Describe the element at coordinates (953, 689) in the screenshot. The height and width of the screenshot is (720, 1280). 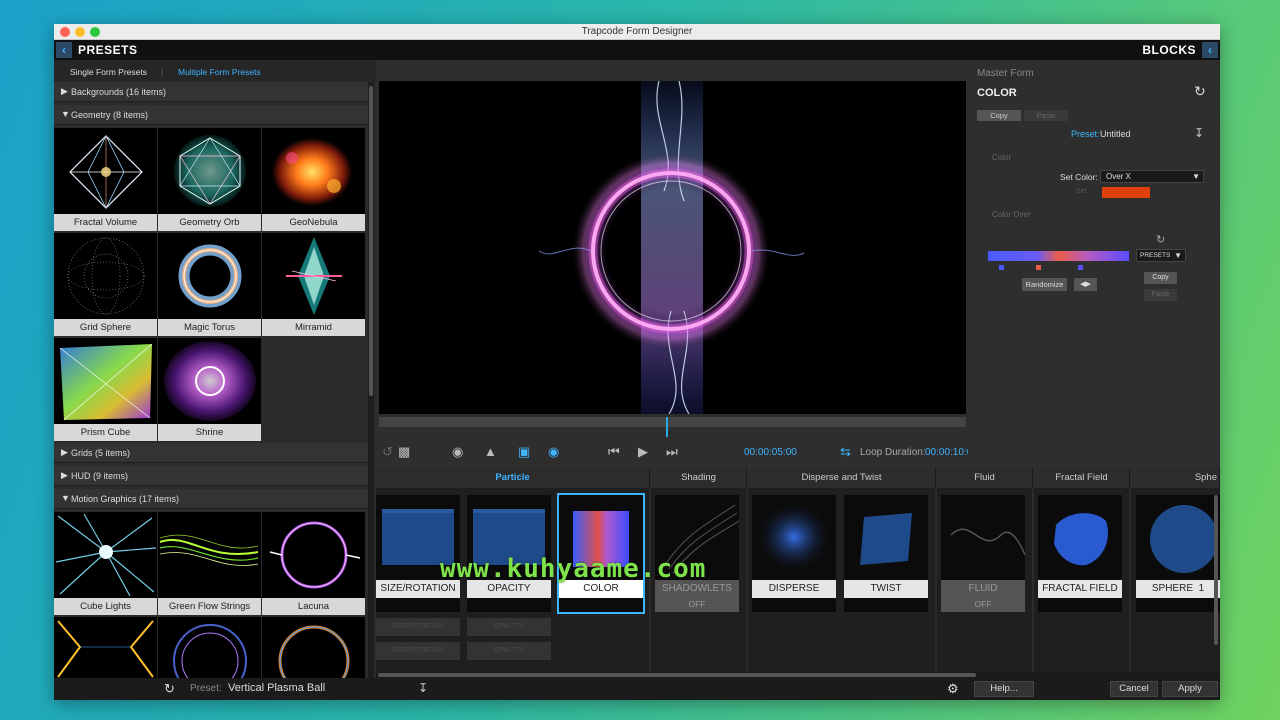
I see `gear-icon: ⚙` at that location.